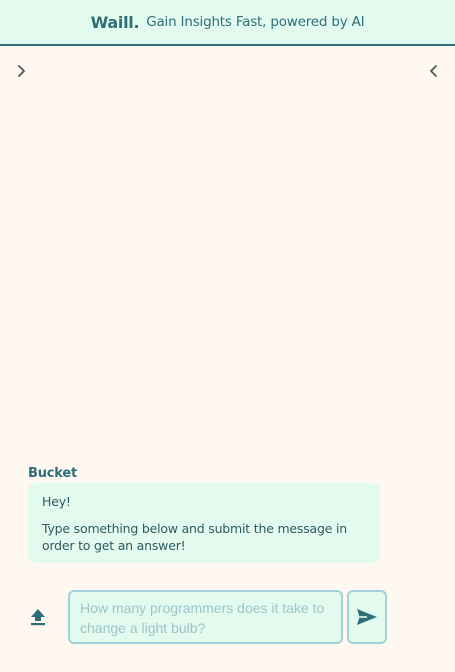  I want to click on message-text: Hey!, so click(56, 501).